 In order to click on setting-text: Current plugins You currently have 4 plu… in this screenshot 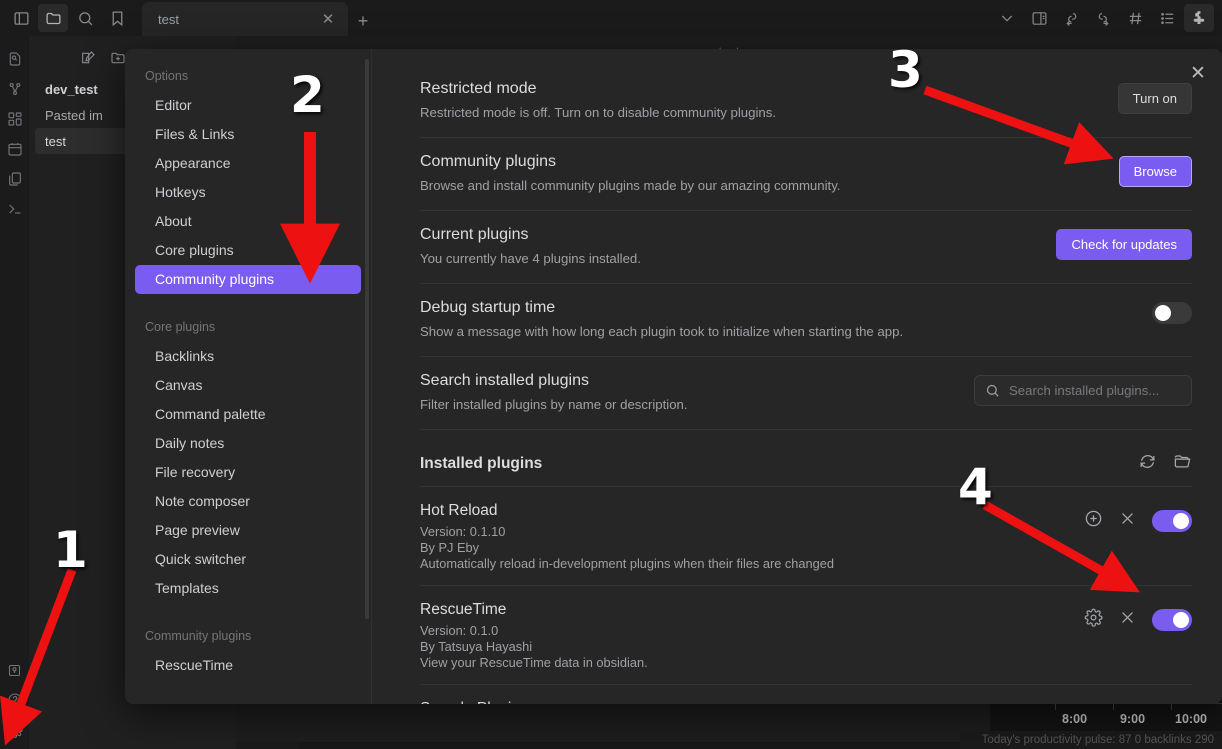, I will do `click(530, 246)`.